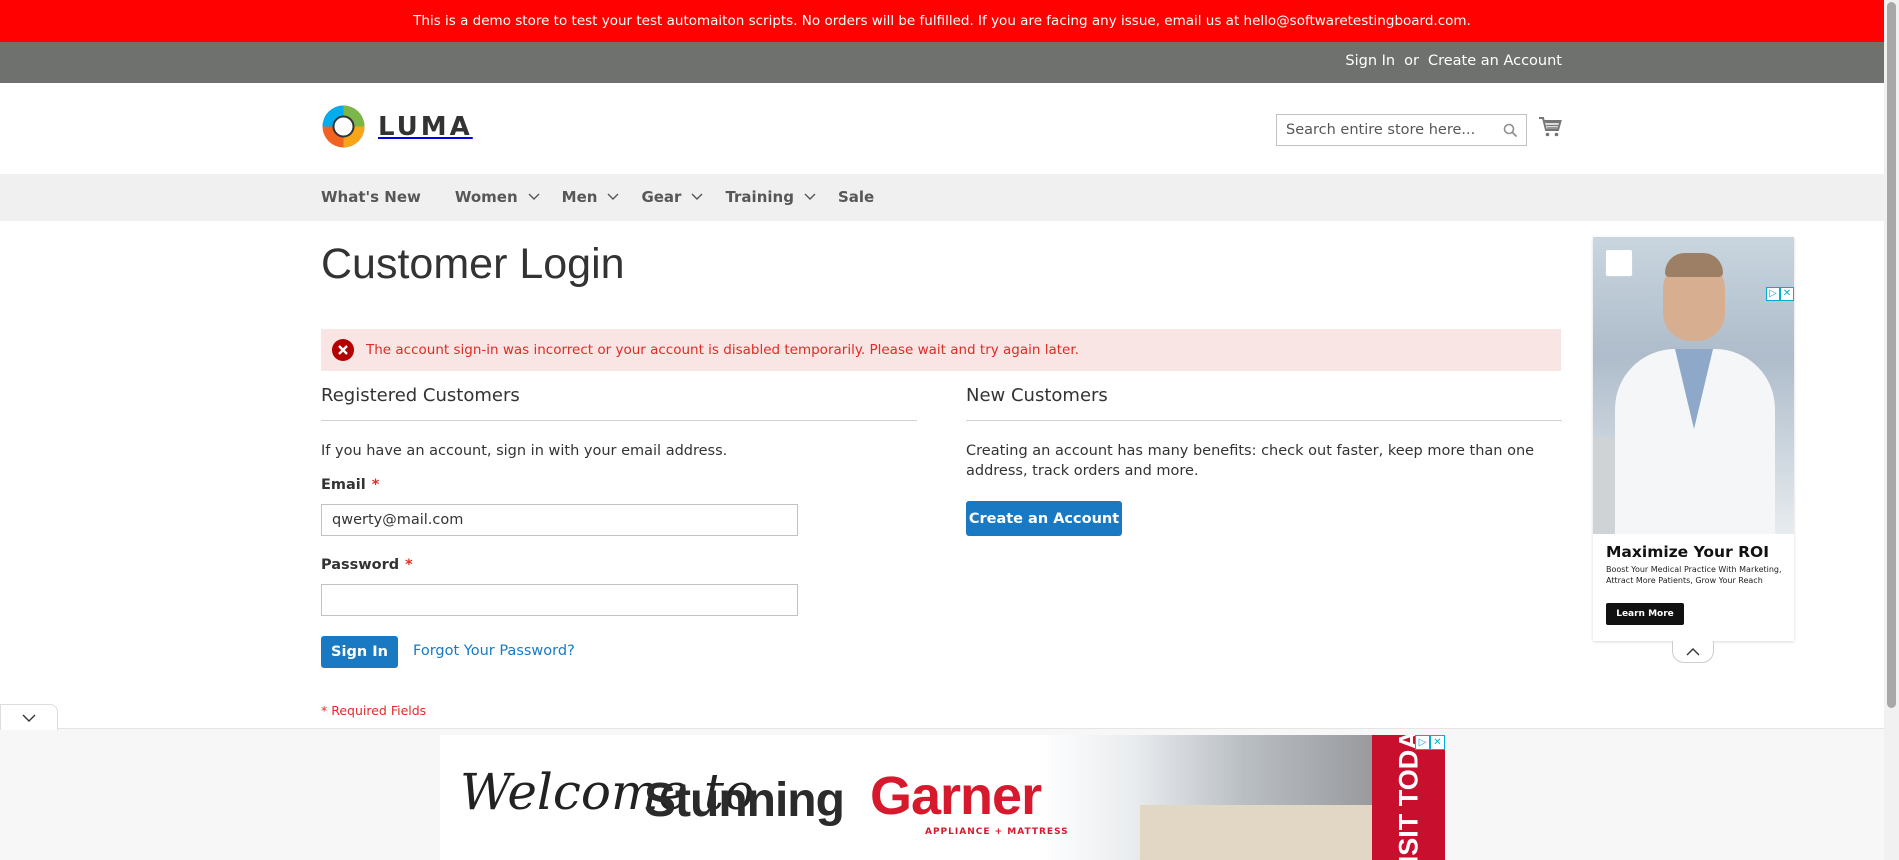 This screenshot has height=860, width=1899. I want to click on nav-item-whats-new: What's New, so click(371, 197).